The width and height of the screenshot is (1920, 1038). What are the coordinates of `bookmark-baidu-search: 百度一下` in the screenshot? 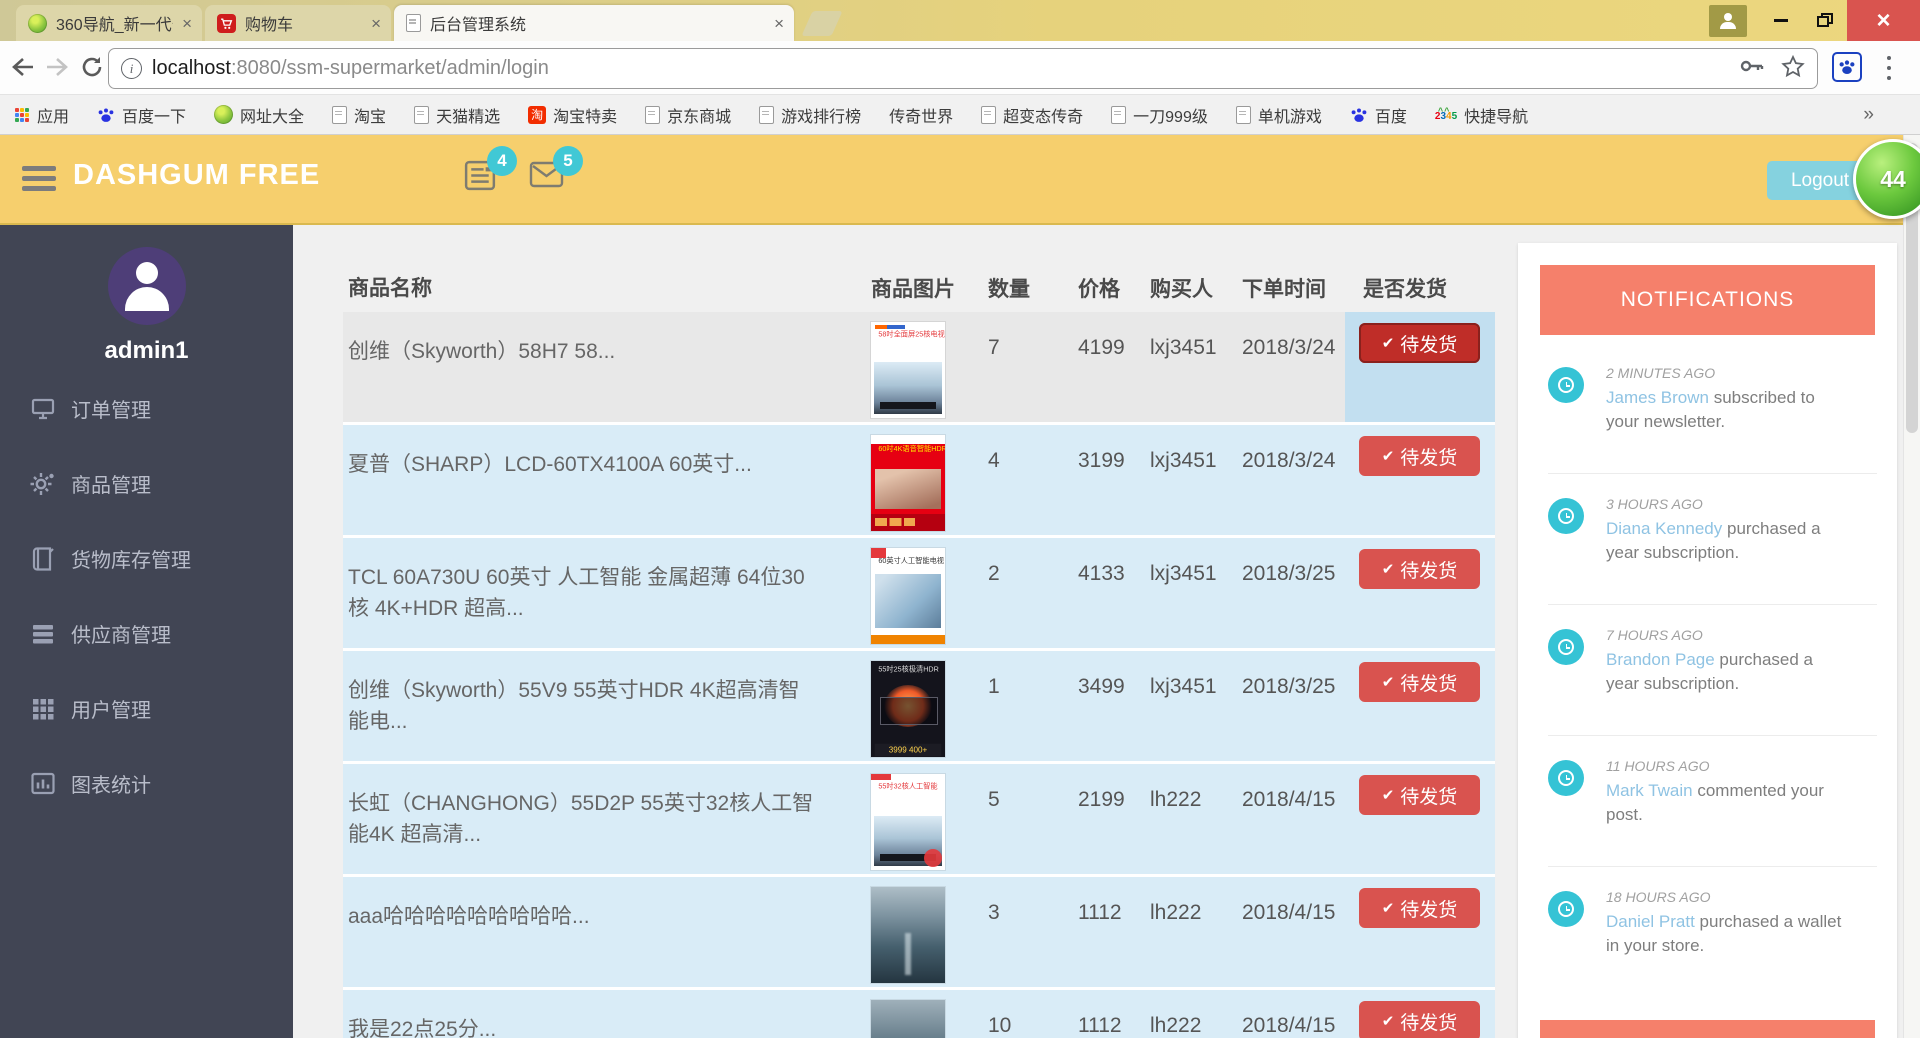 It's located at (141, 115).